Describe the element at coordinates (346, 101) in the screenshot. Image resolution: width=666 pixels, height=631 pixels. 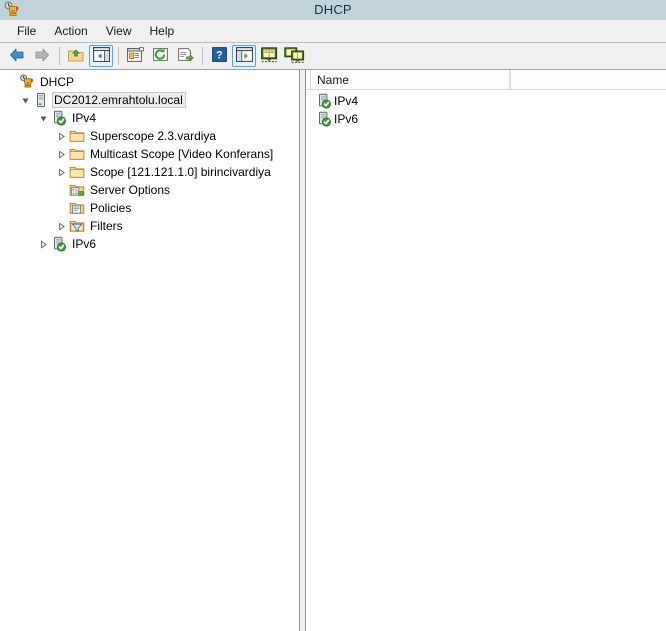
I see `list-item-label: IPv4` at that location.